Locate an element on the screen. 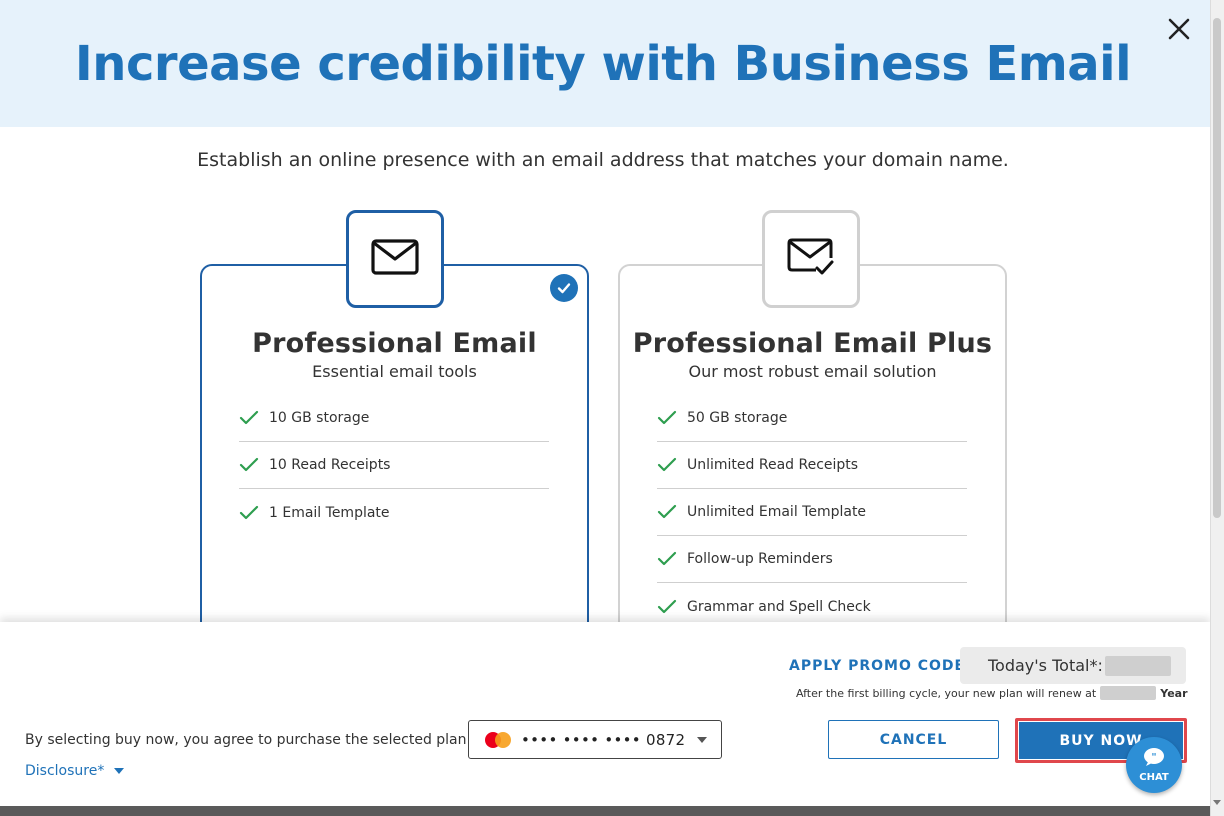 This screenshot has width=1224, height=816. feature-label: Unlimited Read Receipts is located at coordinates (773, 465).